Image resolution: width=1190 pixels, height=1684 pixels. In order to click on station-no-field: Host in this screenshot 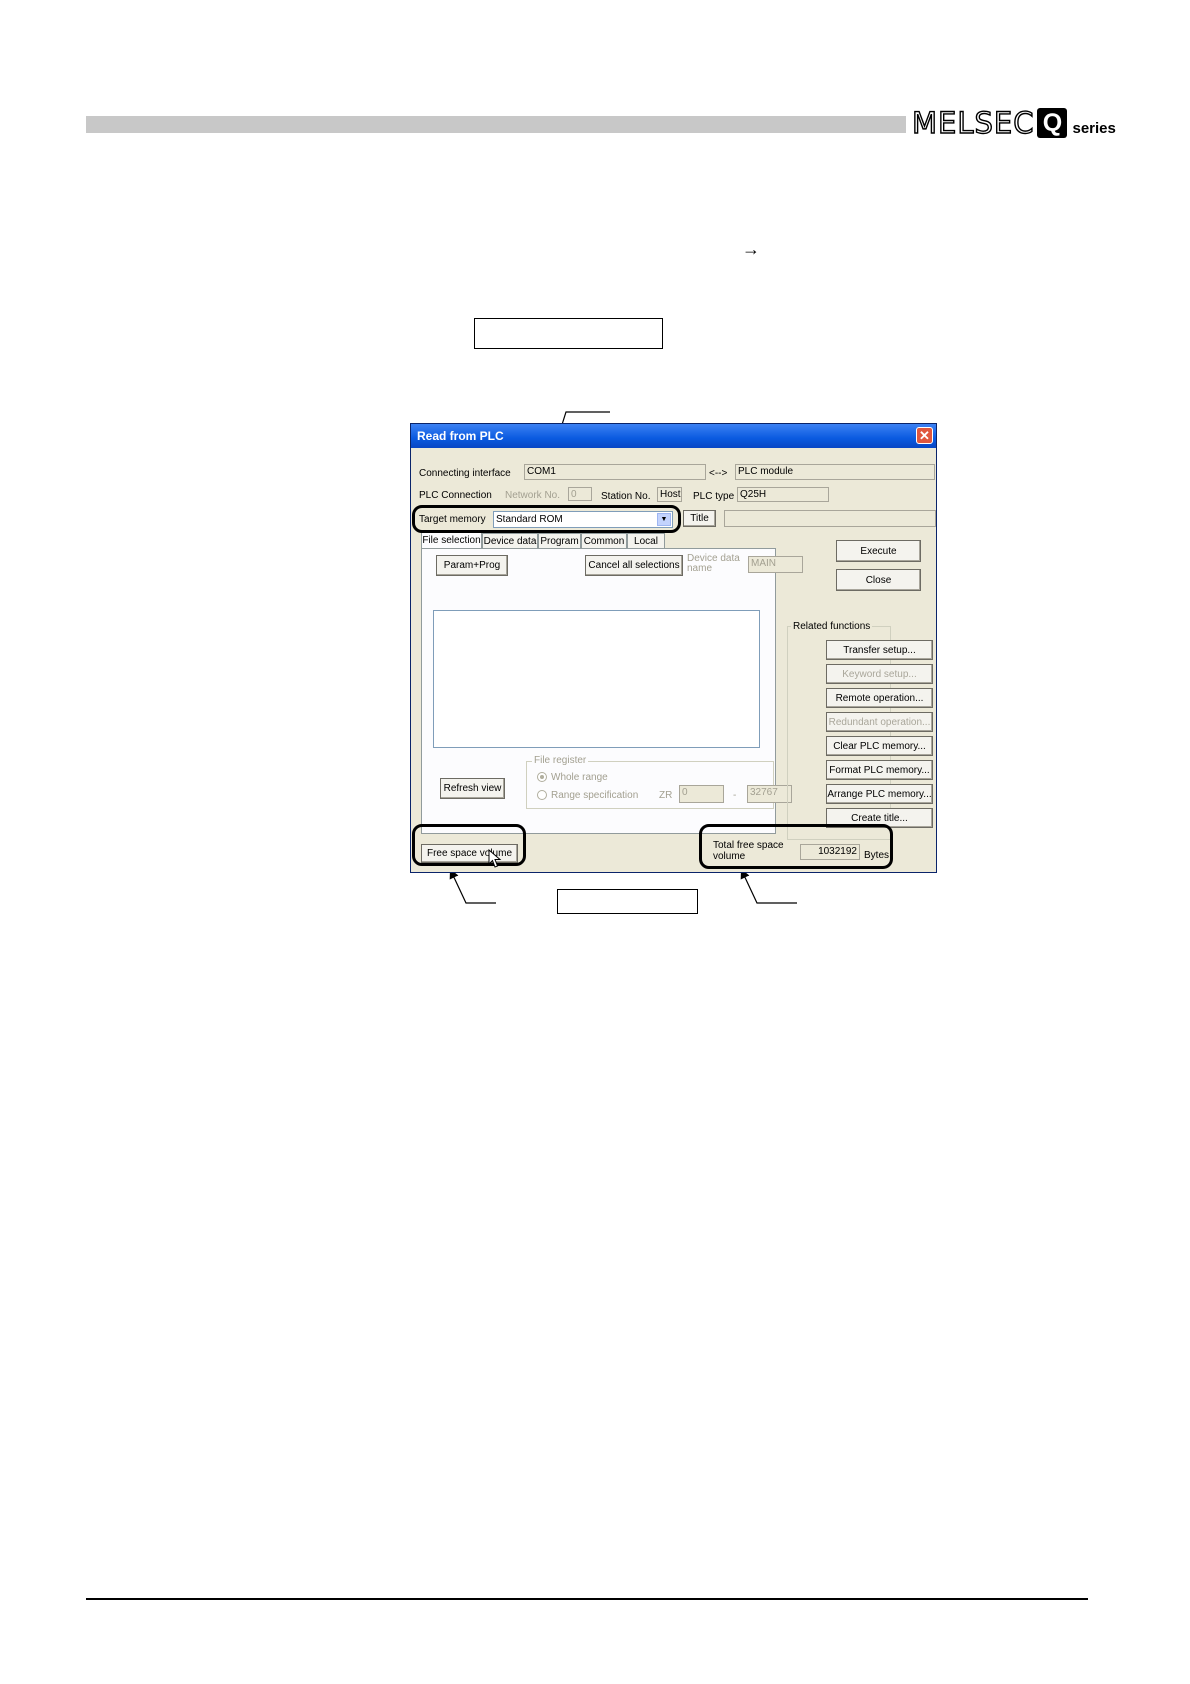, I will do `click(669, 494)`.